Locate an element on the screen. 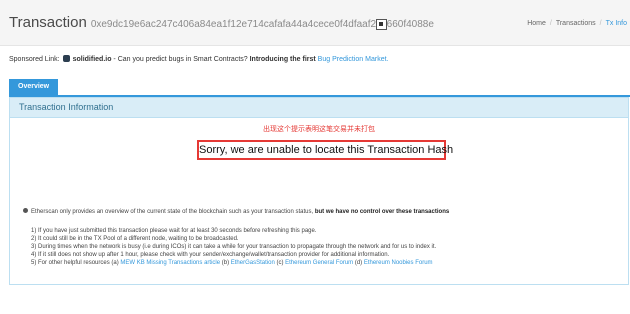 Image resolution: width=630 pixels, height=314 pixels. solidified-logo-icon is located at coordinates (66, 58).